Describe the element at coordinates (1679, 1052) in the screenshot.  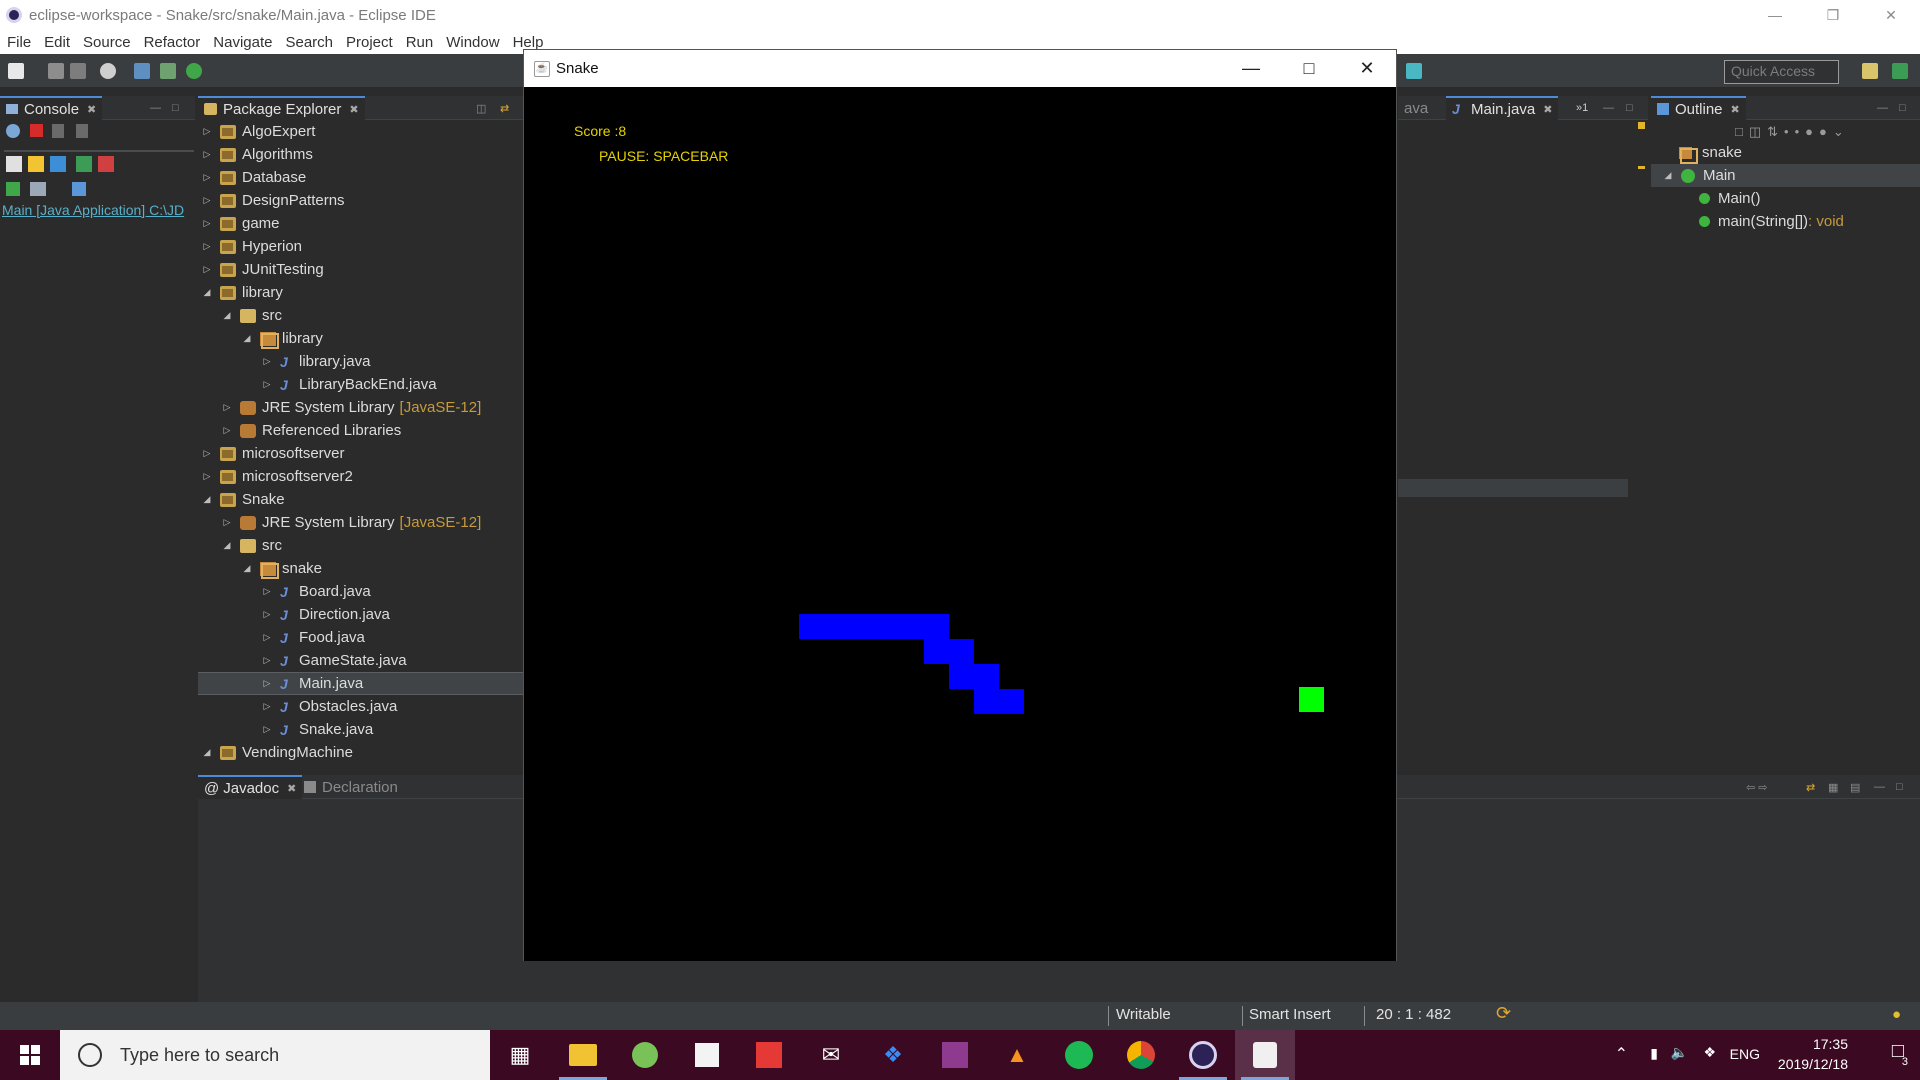
I see `volume-icon: 🔈` at that location.